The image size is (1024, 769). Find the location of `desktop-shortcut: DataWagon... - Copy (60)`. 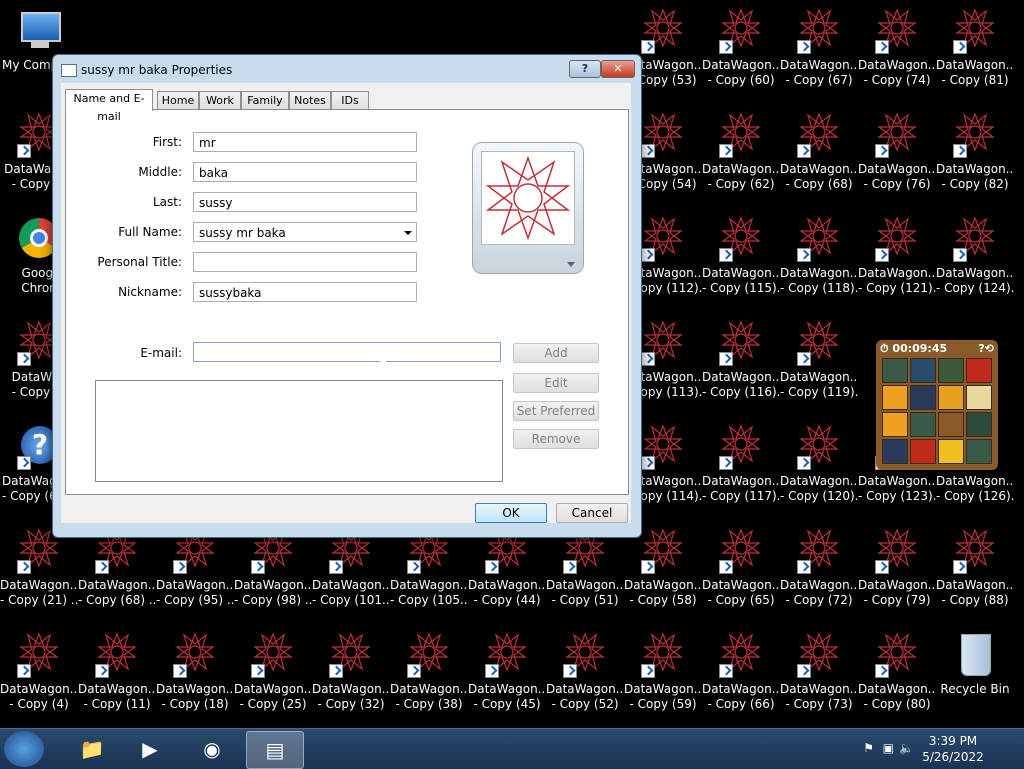

desktop-shortcut: DataWagon... - Copy (60) is located at coordinates (741, 52).